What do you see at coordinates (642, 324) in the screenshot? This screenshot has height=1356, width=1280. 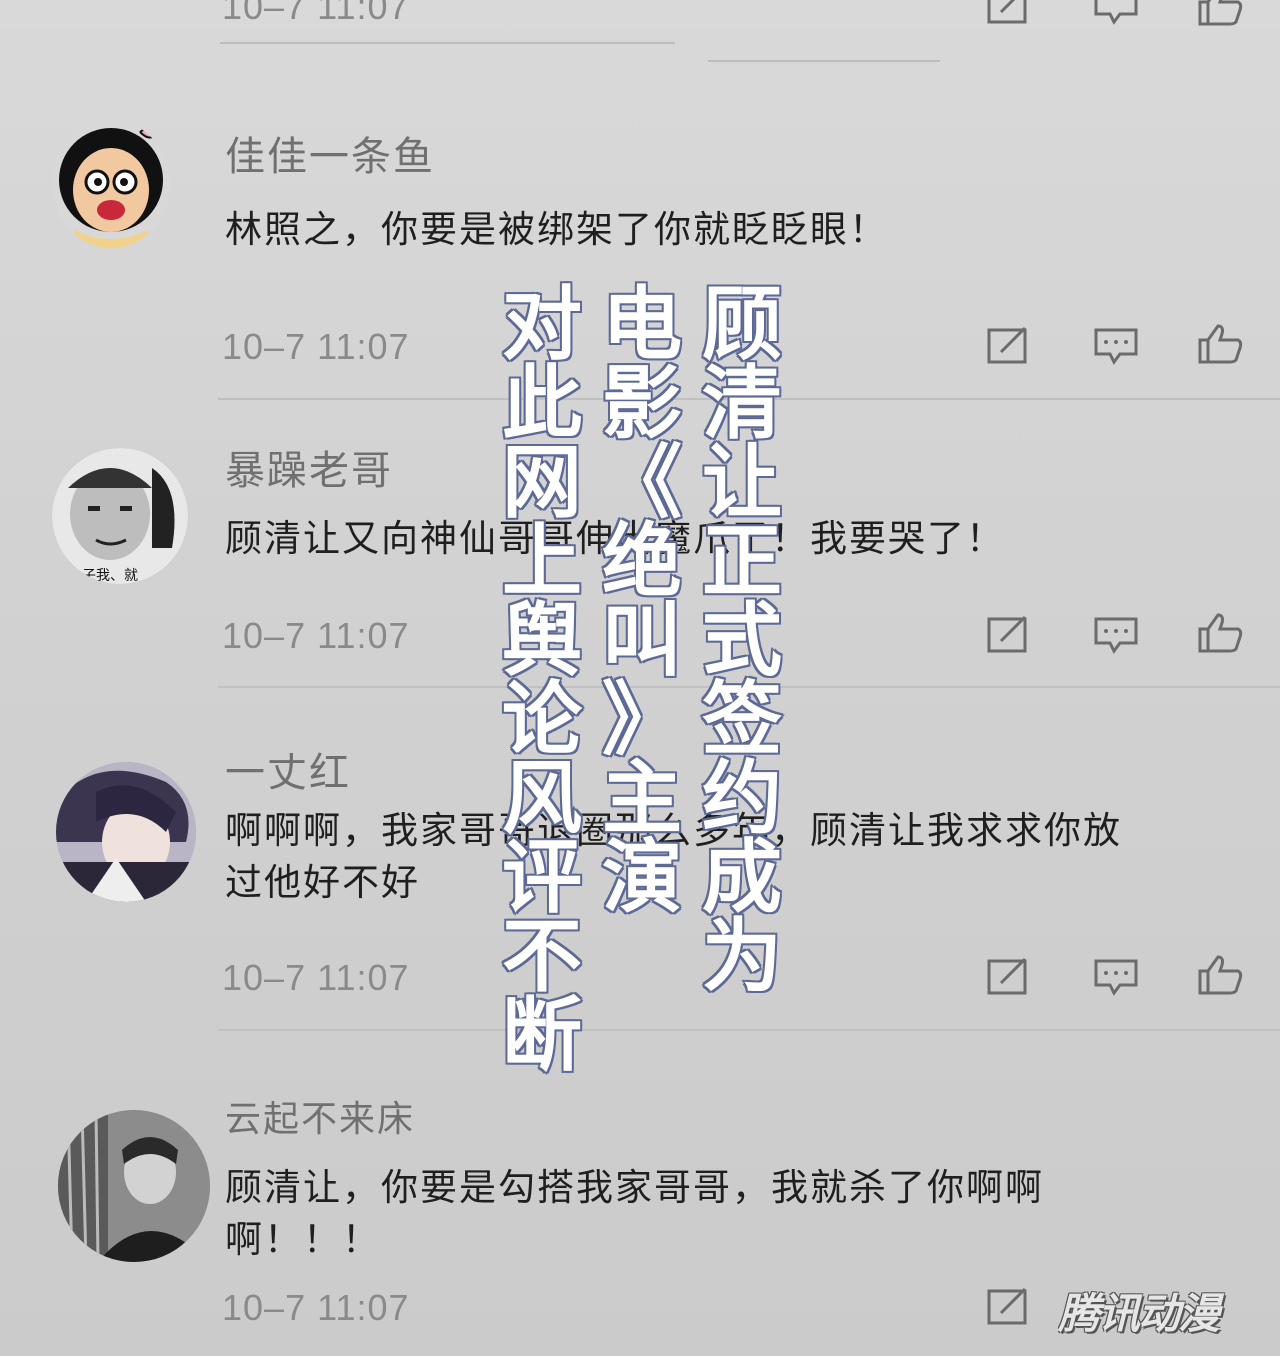 I see `overlay-char: 电` at bounding box center [642, 324].